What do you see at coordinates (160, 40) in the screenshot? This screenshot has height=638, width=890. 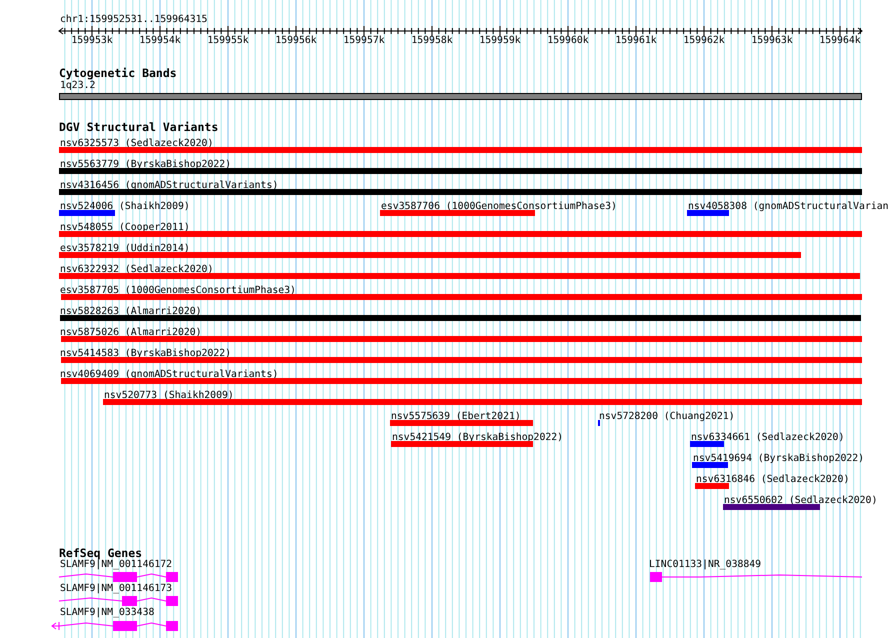 I see `tick-label: 159954k` at bounding box center [160, 40].